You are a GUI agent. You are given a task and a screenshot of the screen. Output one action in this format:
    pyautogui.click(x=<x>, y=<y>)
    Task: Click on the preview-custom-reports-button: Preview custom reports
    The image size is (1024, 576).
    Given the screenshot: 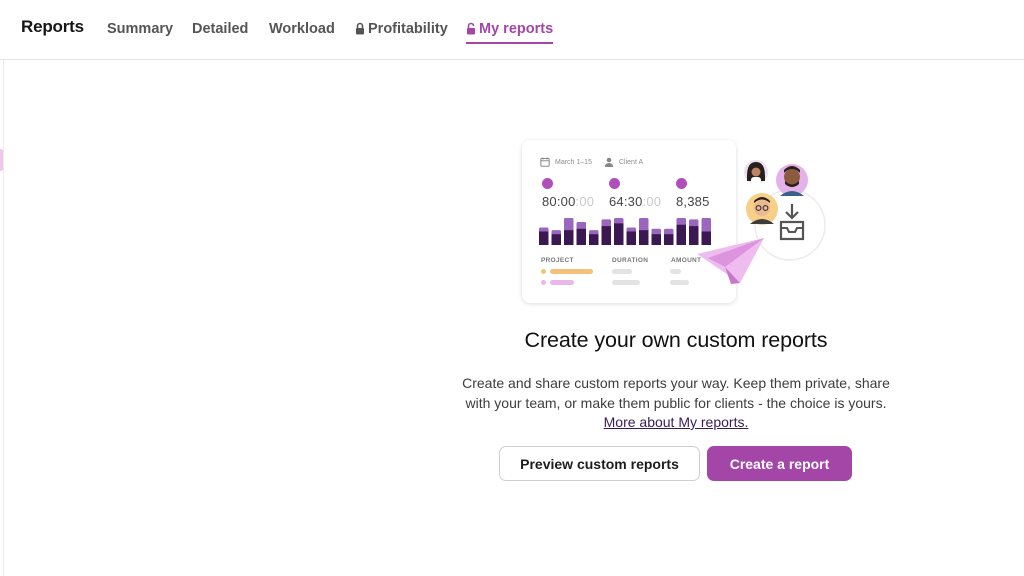 What is the action you would take?
    pyautogui.click(x=599, y=463)
    